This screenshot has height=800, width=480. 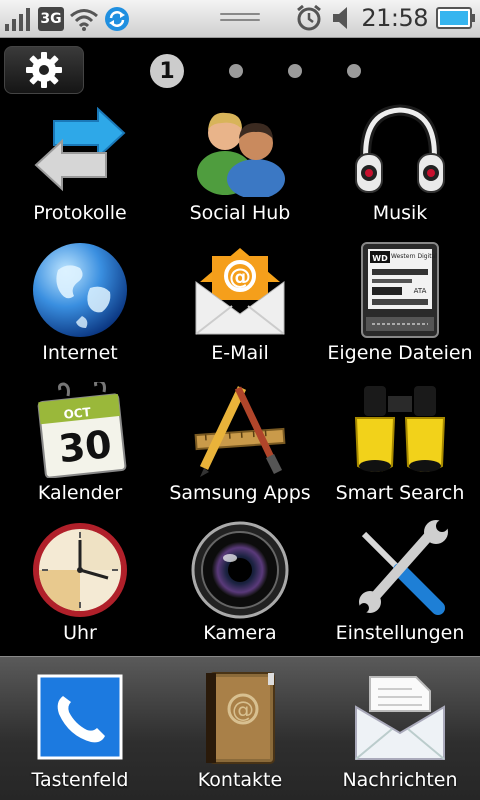 What do you see at coordinates (77, 413) in the screenshot?
I see `calendar-month-label: OCT` at bounding box center [77, 413].